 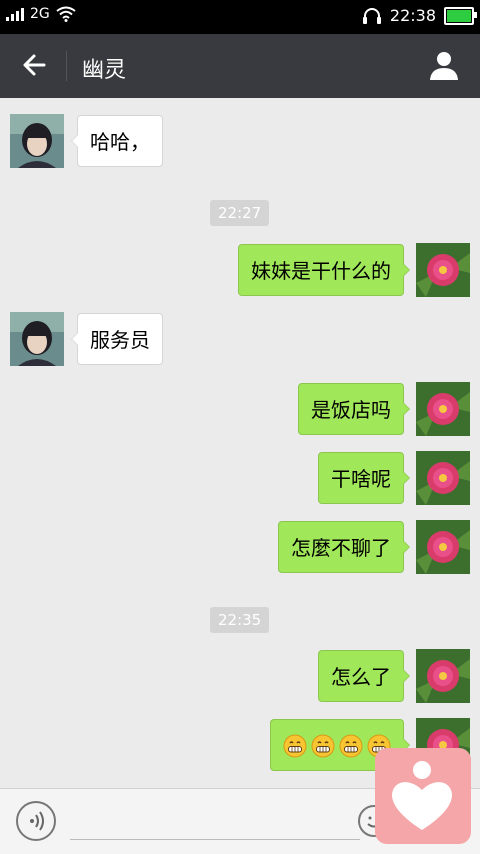 I want to click on battery-icon, so click(x=460, y=15).